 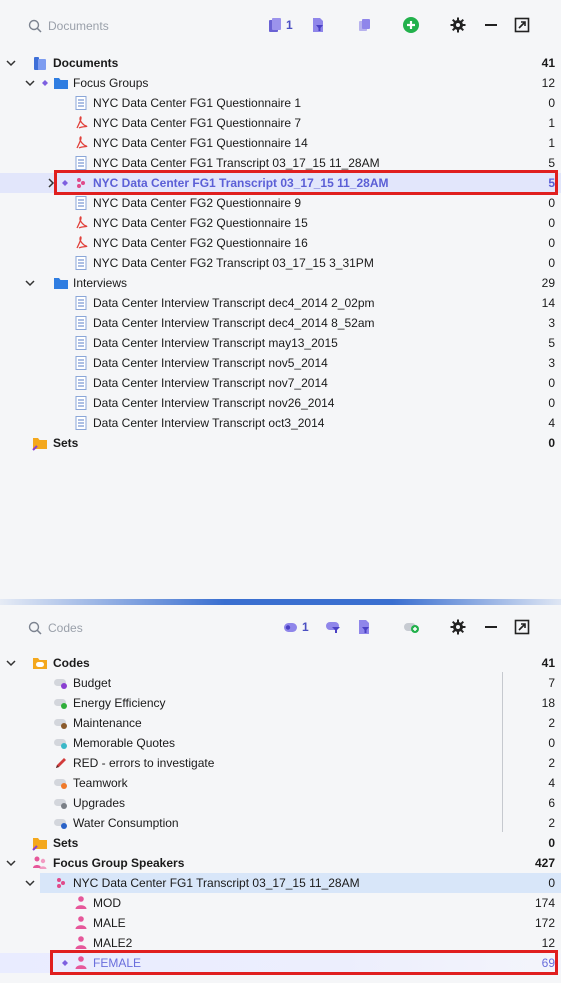 I want to click on minus-icon, so click(x=491, y=25).